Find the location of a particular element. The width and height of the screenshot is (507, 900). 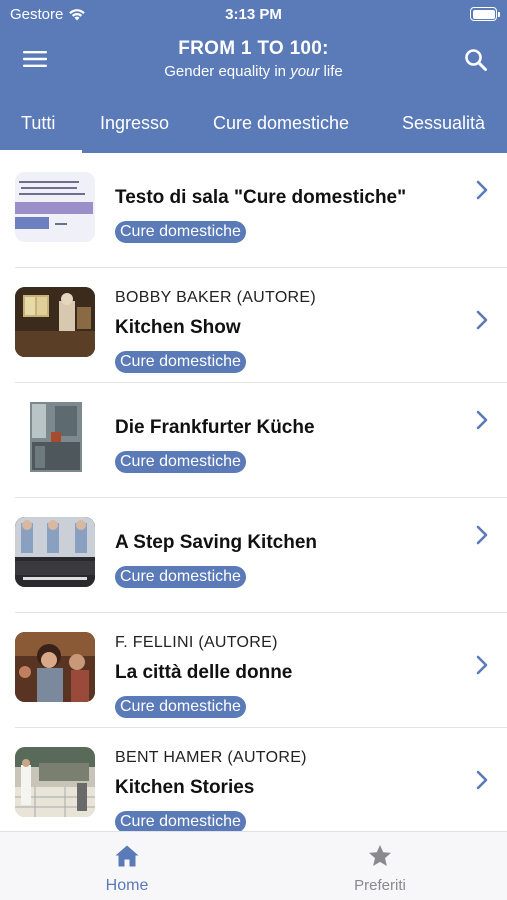

kitchen-photo-image is located at coordinates (55, 322).